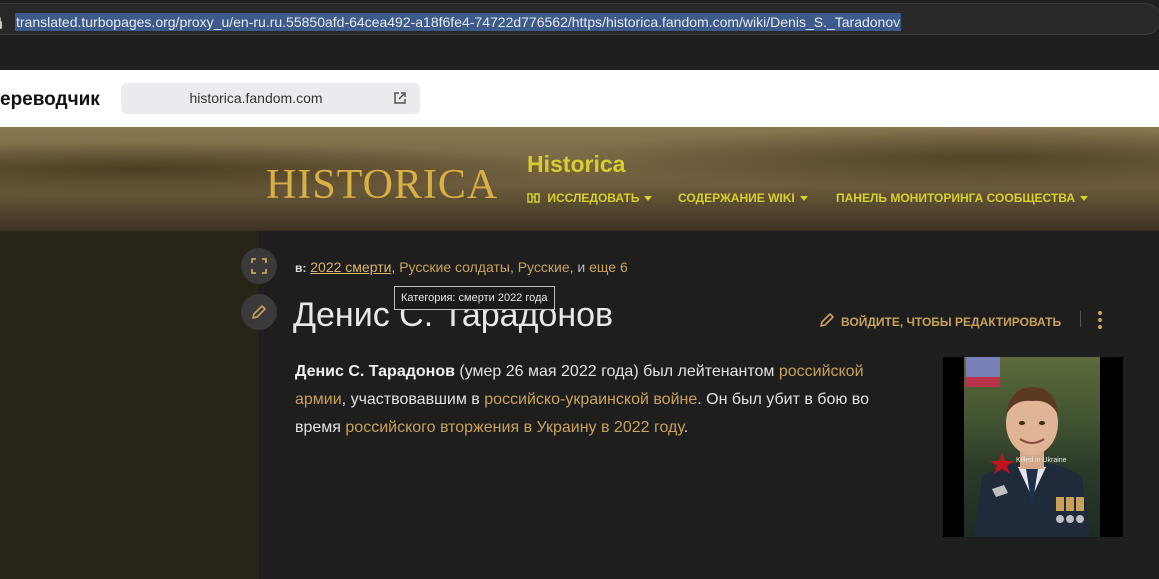  What do you see at coordinates (686, 427) in the screenshot?
I see `text-segment: .` at bounding box center [686, 427].